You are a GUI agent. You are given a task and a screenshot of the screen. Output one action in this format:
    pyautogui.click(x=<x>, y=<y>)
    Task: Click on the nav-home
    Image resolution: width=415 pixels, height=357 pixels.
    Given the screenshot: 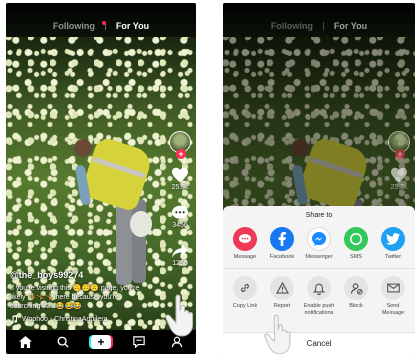 What is the action you would take?
    pyautogui.click(x=25, y=342)
    